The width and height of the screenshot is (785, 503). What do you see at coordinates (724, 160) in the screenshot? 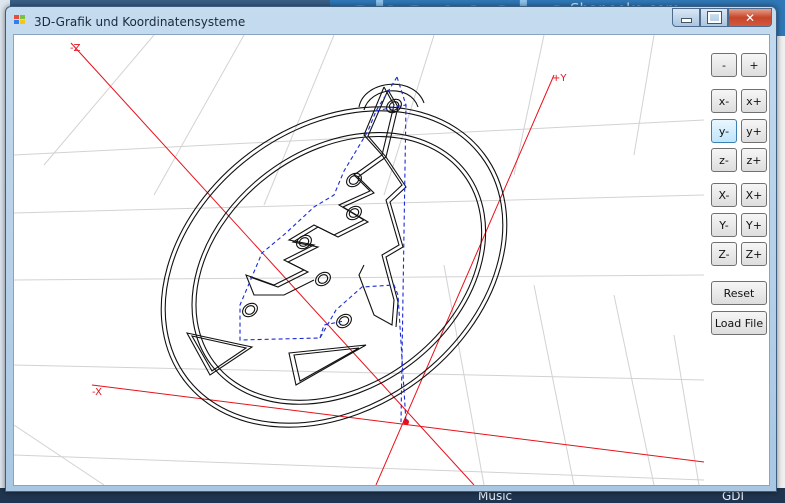
I see `rotate-z-minus-button: z-` at bounding box center [724, 160].